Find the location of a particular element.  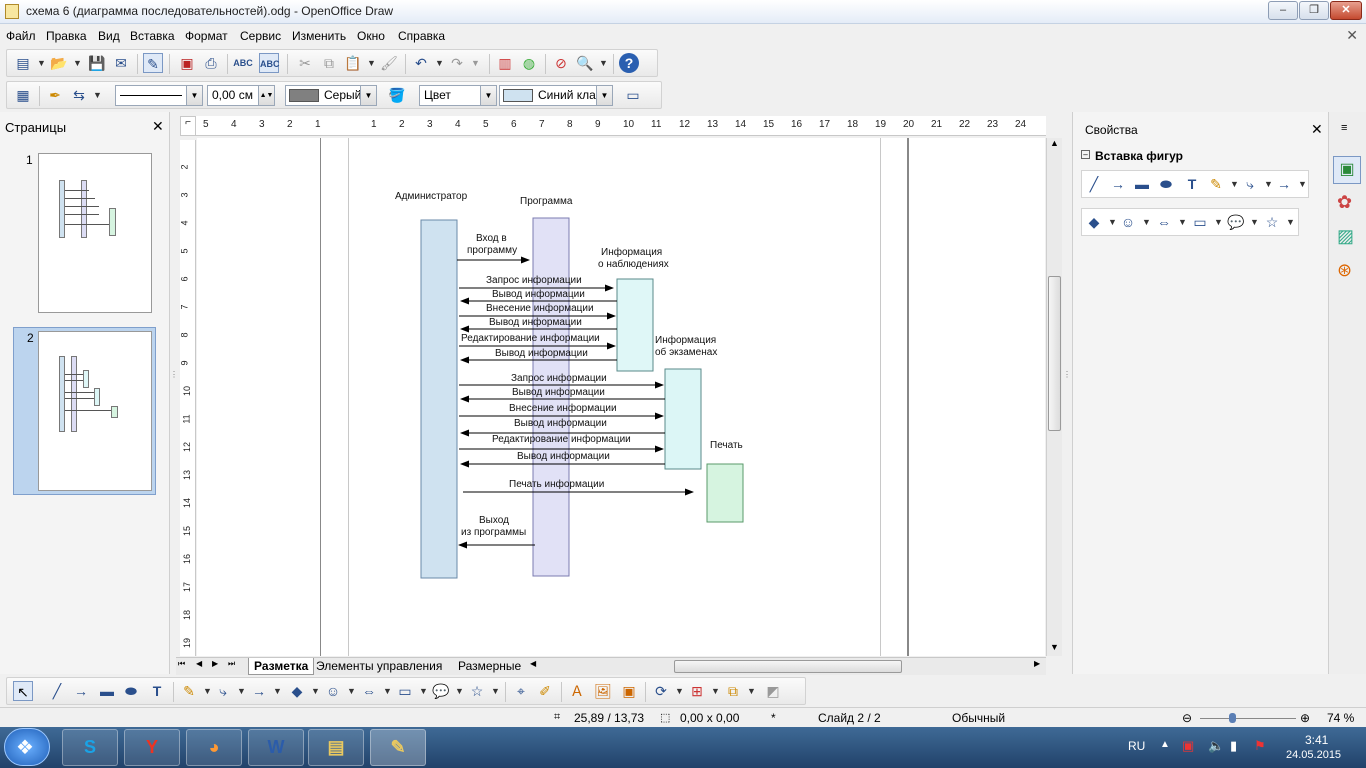

open-folder-icon: 📂 is located at coordinates (59, 63).